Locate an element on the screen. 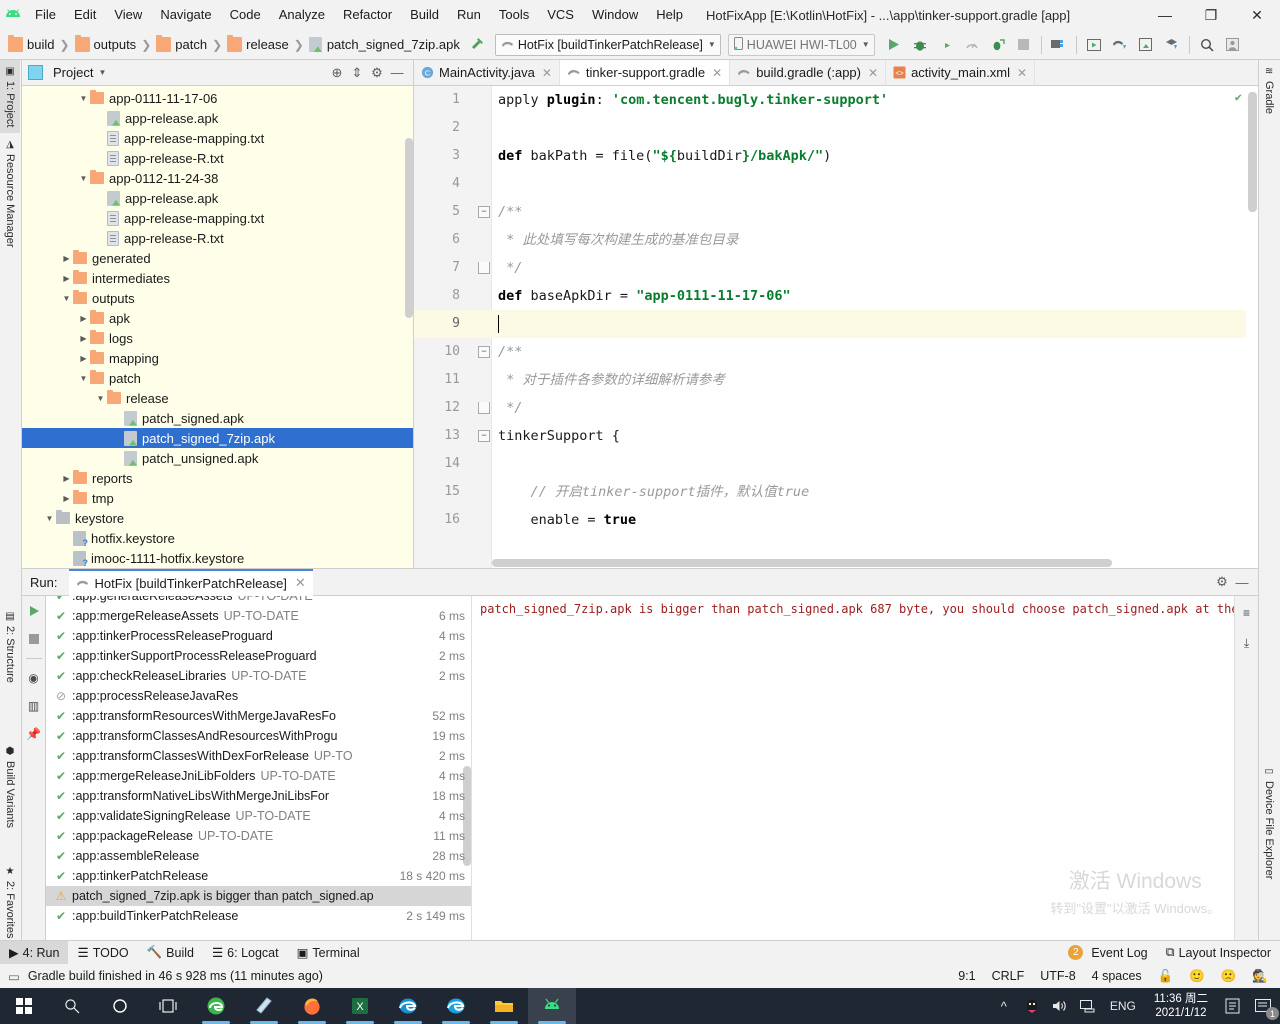 The image size is (1280, 1024). tree-node: ▶ generated is located at coordinates (217, 258).